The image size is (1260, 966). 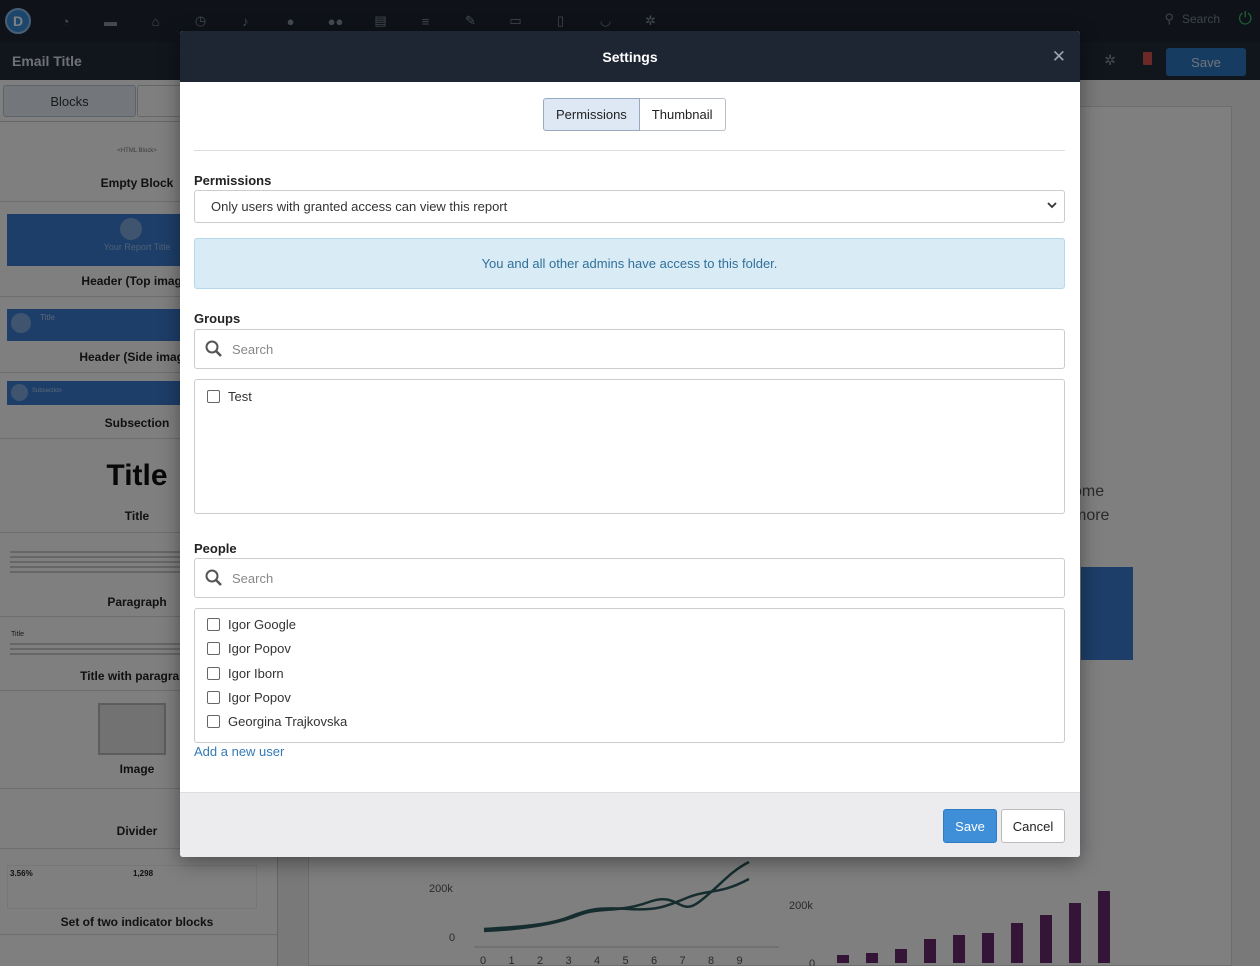 What do you see at coordinates (682, 114) in the screenshot?
I see `tab-thumbnail: Thumbnail` at bounding box center [682, 114].